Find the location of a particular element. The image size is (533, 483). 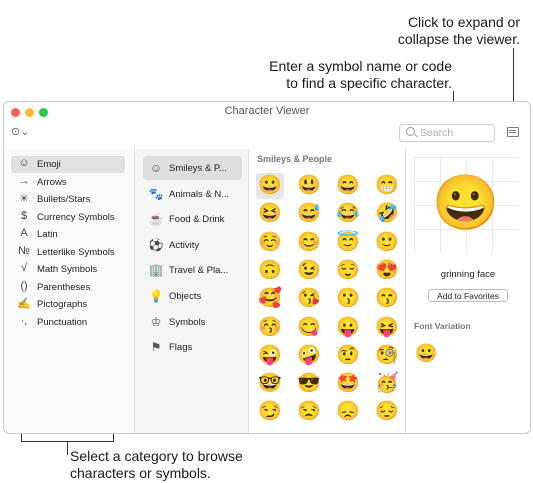

emoji-cell: 🤨 is located at coordinates (348, 356).